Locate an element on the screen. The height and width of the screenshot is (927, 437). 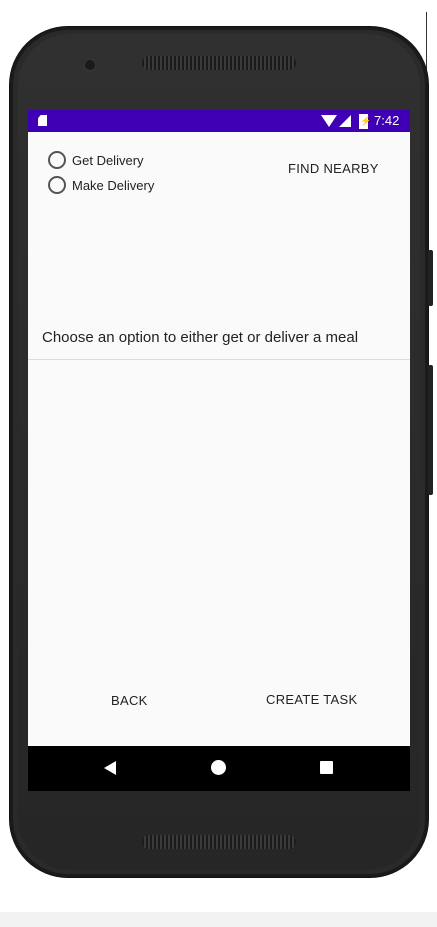
make-delivery-label: Make Delivery is located at coordinates (113, 185).